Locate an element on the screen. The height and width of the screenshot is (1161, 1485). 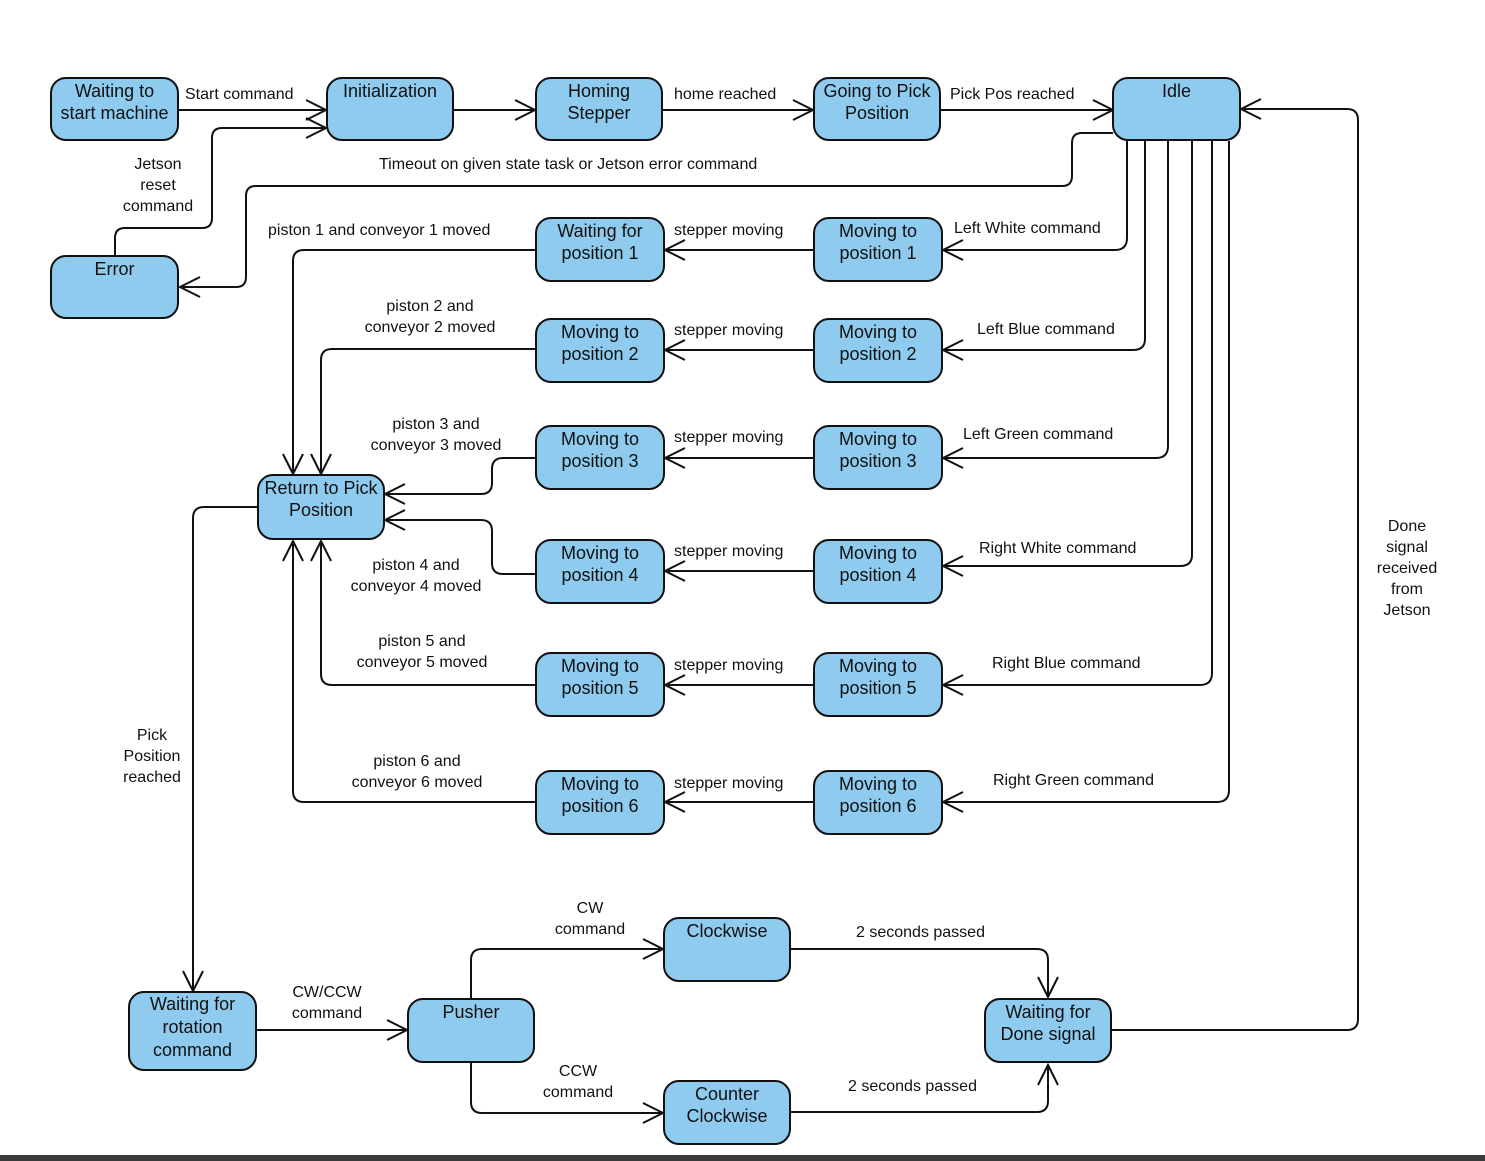
state-moving-position-2: Moving to position 2 is located at coordinates (878, 350).